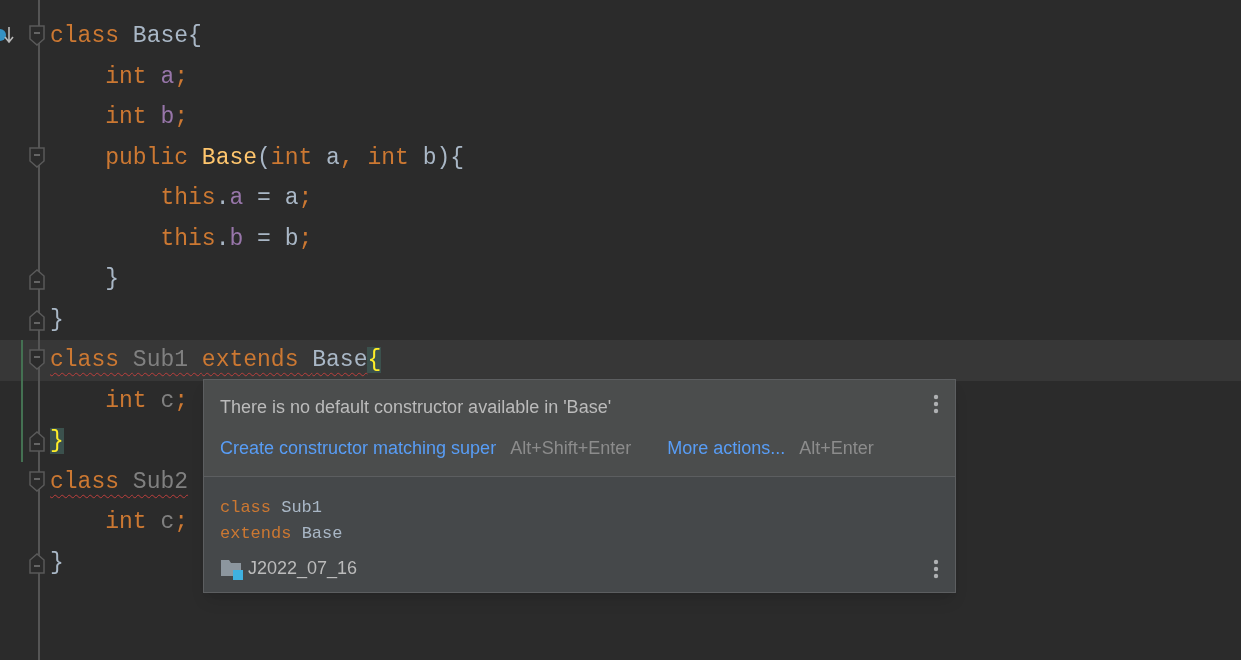  Describe the element at coordinates (232, 568) in the screenshot. I see `module-folder-icon` at that location.